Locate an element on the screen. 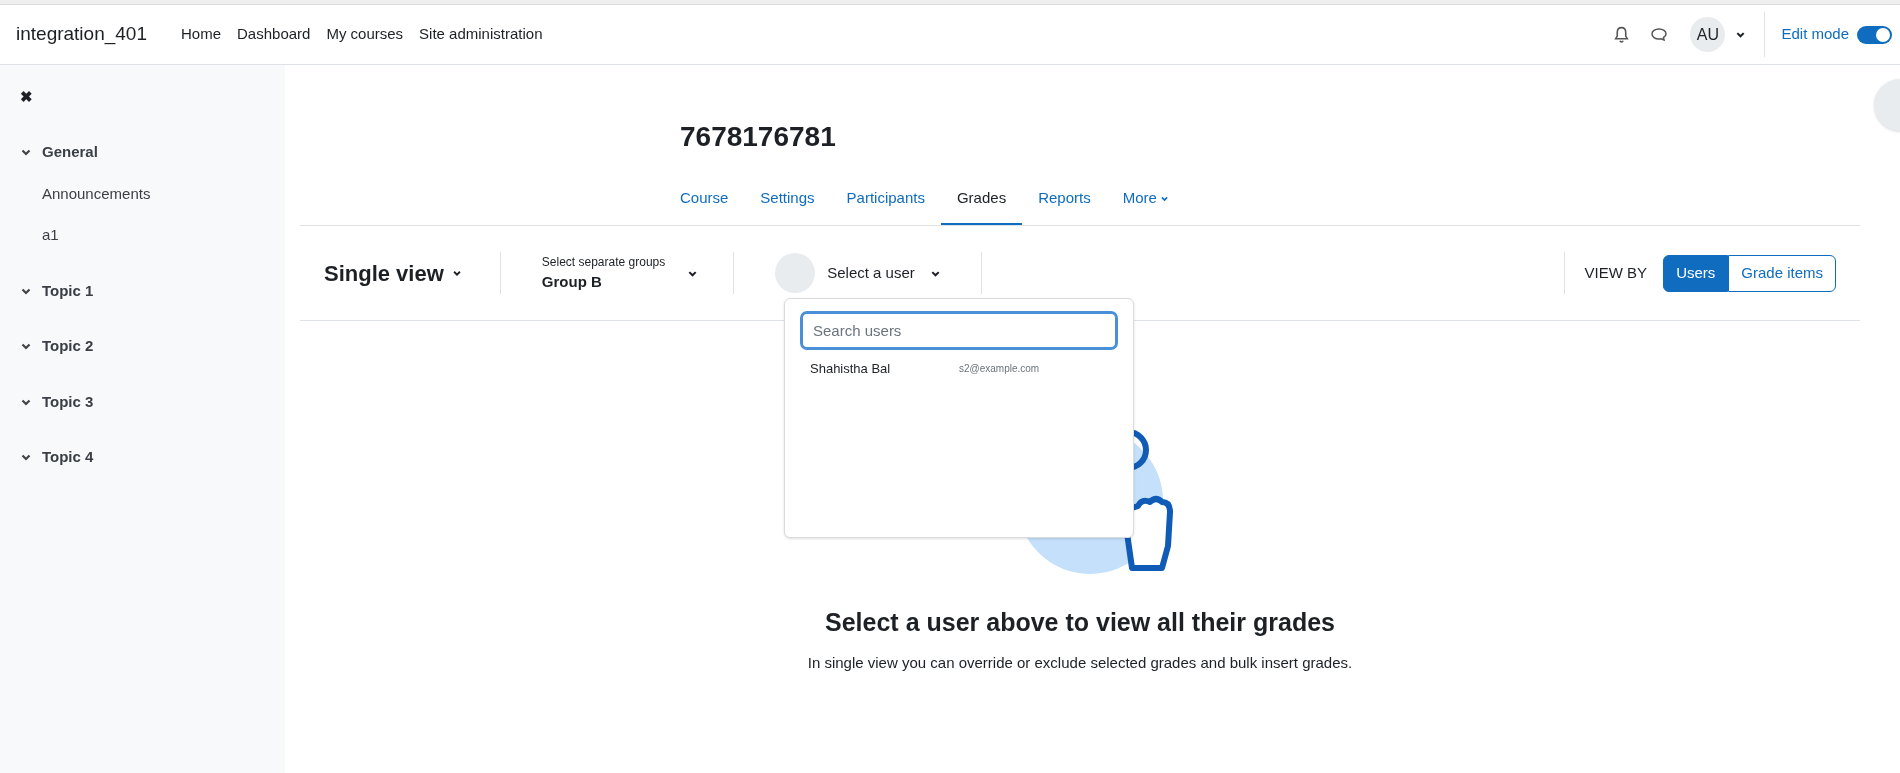 The image size is (1900, 773). group-selector: Select separate groups Group B is located at coordinates (617, 273).